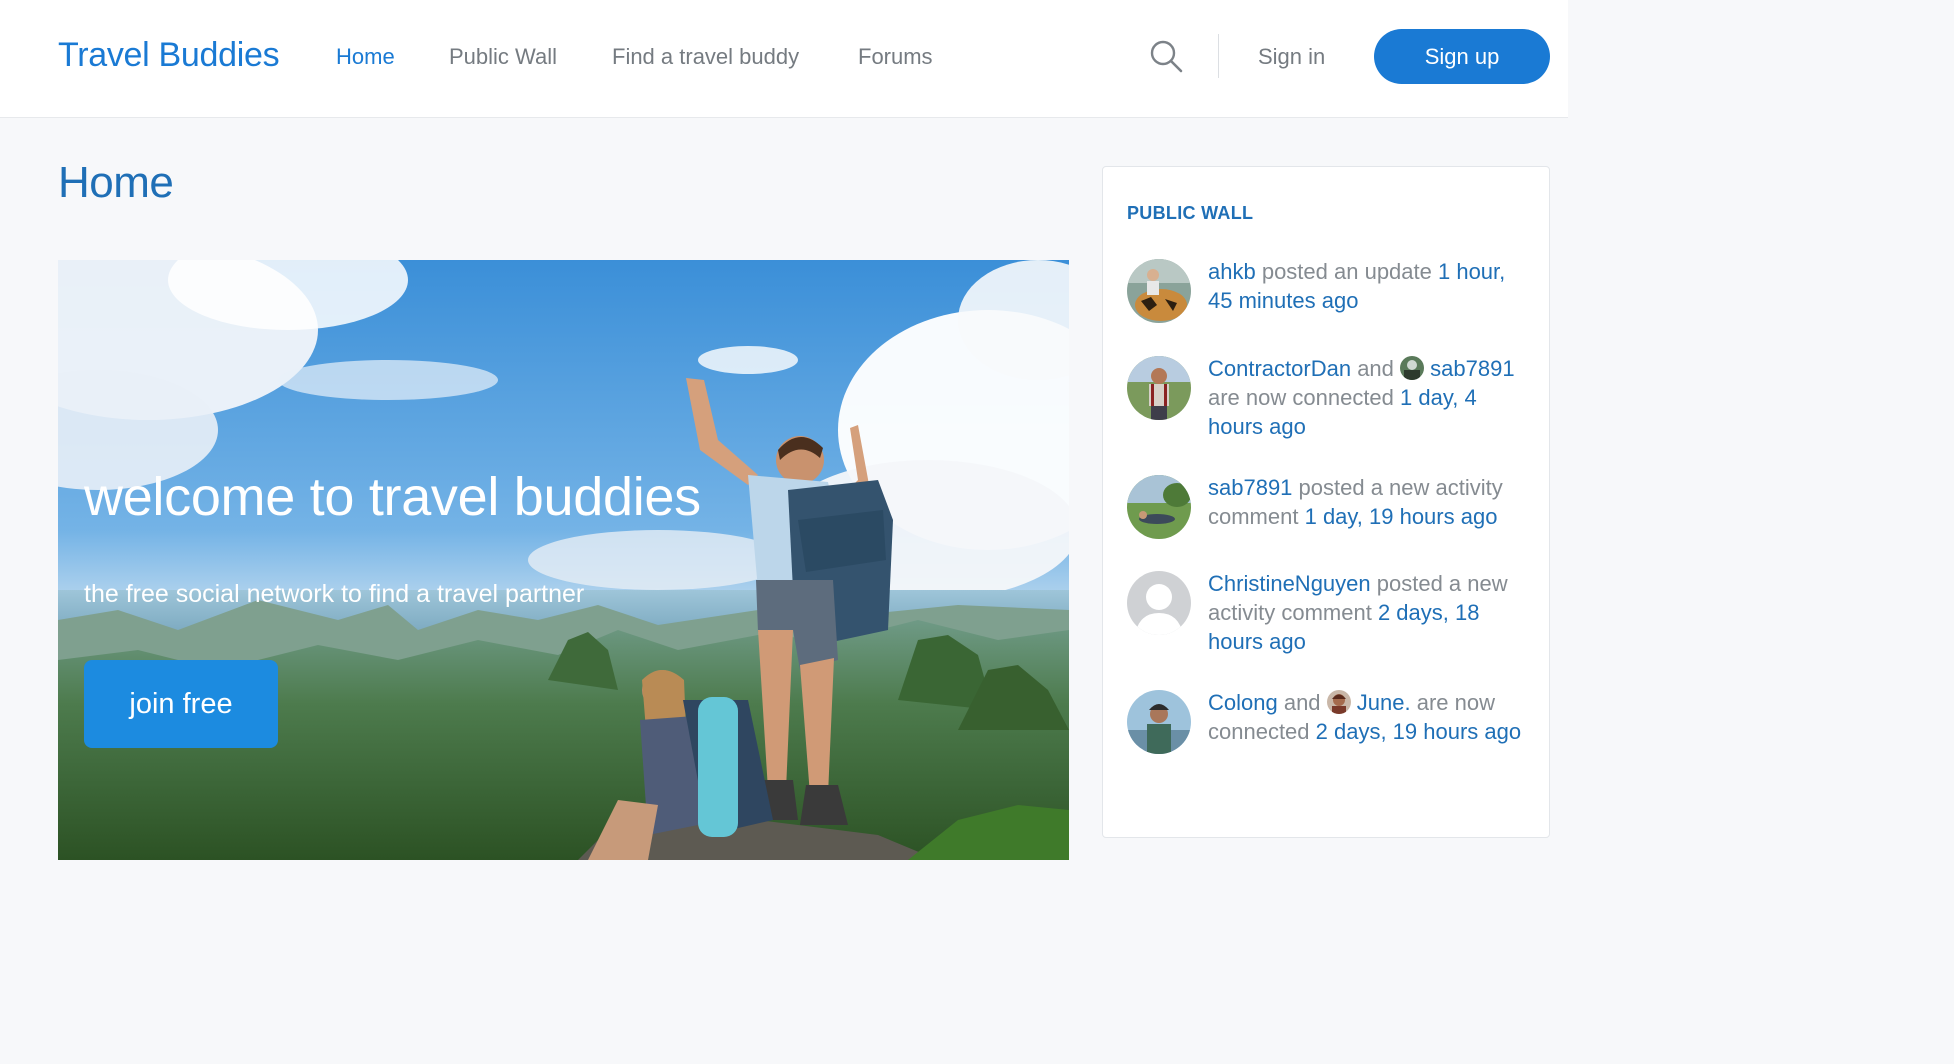 The width and height of the screenshot is (1954, 1064). I want to click on nav-forums: Forums, so click(895, 57).